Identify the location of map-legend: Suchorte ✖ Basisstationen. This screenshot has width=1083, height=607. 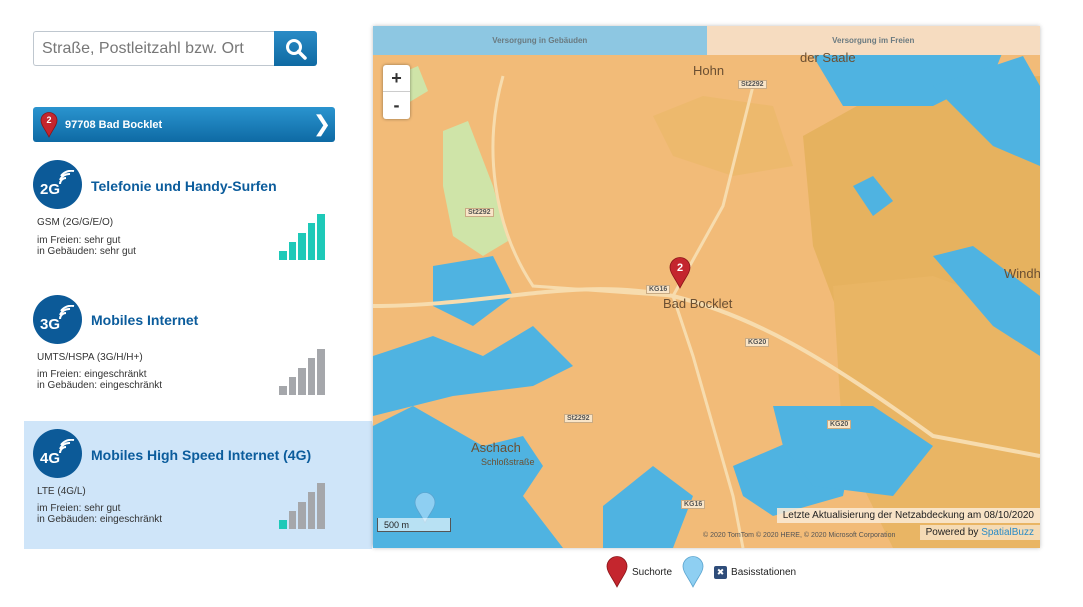
(706, 572).